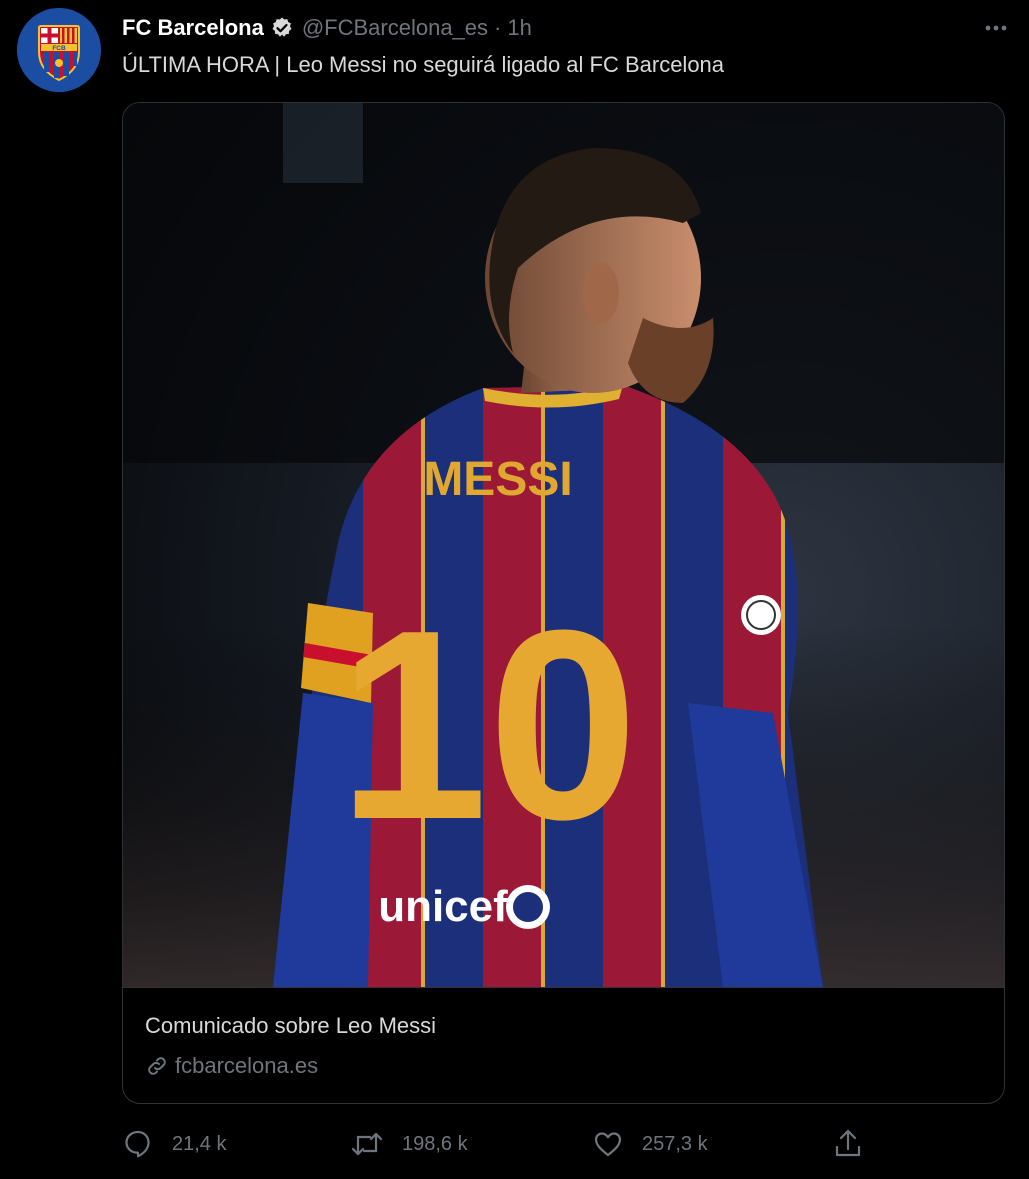  I want to click on card-domain: fcbarcelona.es, so click(231, 1066).